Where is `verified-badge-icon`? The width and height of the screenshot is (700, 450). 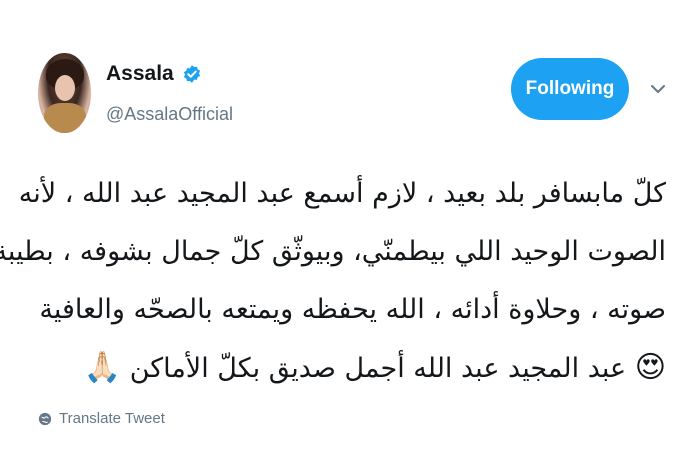
verified-badge-icon is located at coordinates (191, 74).